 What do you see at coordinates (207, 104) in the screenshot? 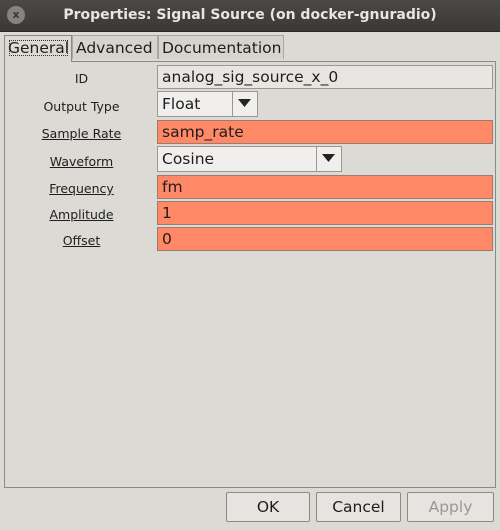
I see `output-type-select: Float` at bounding box center [207, 104].